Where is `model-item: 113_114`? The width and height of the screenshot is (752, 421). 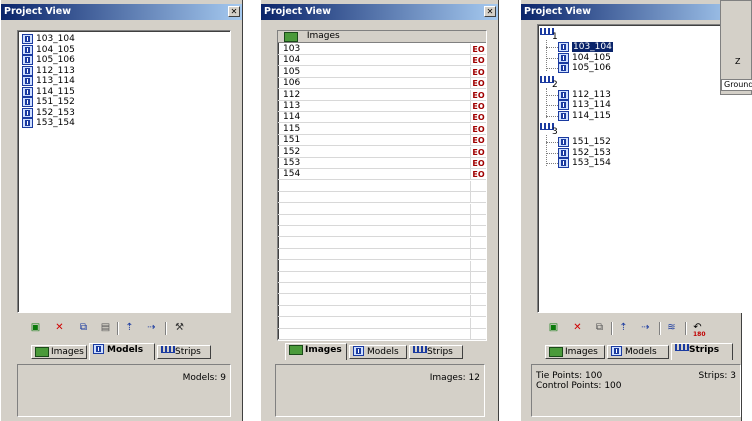
model-item: 113_114 is located at coordinates (584, 105).